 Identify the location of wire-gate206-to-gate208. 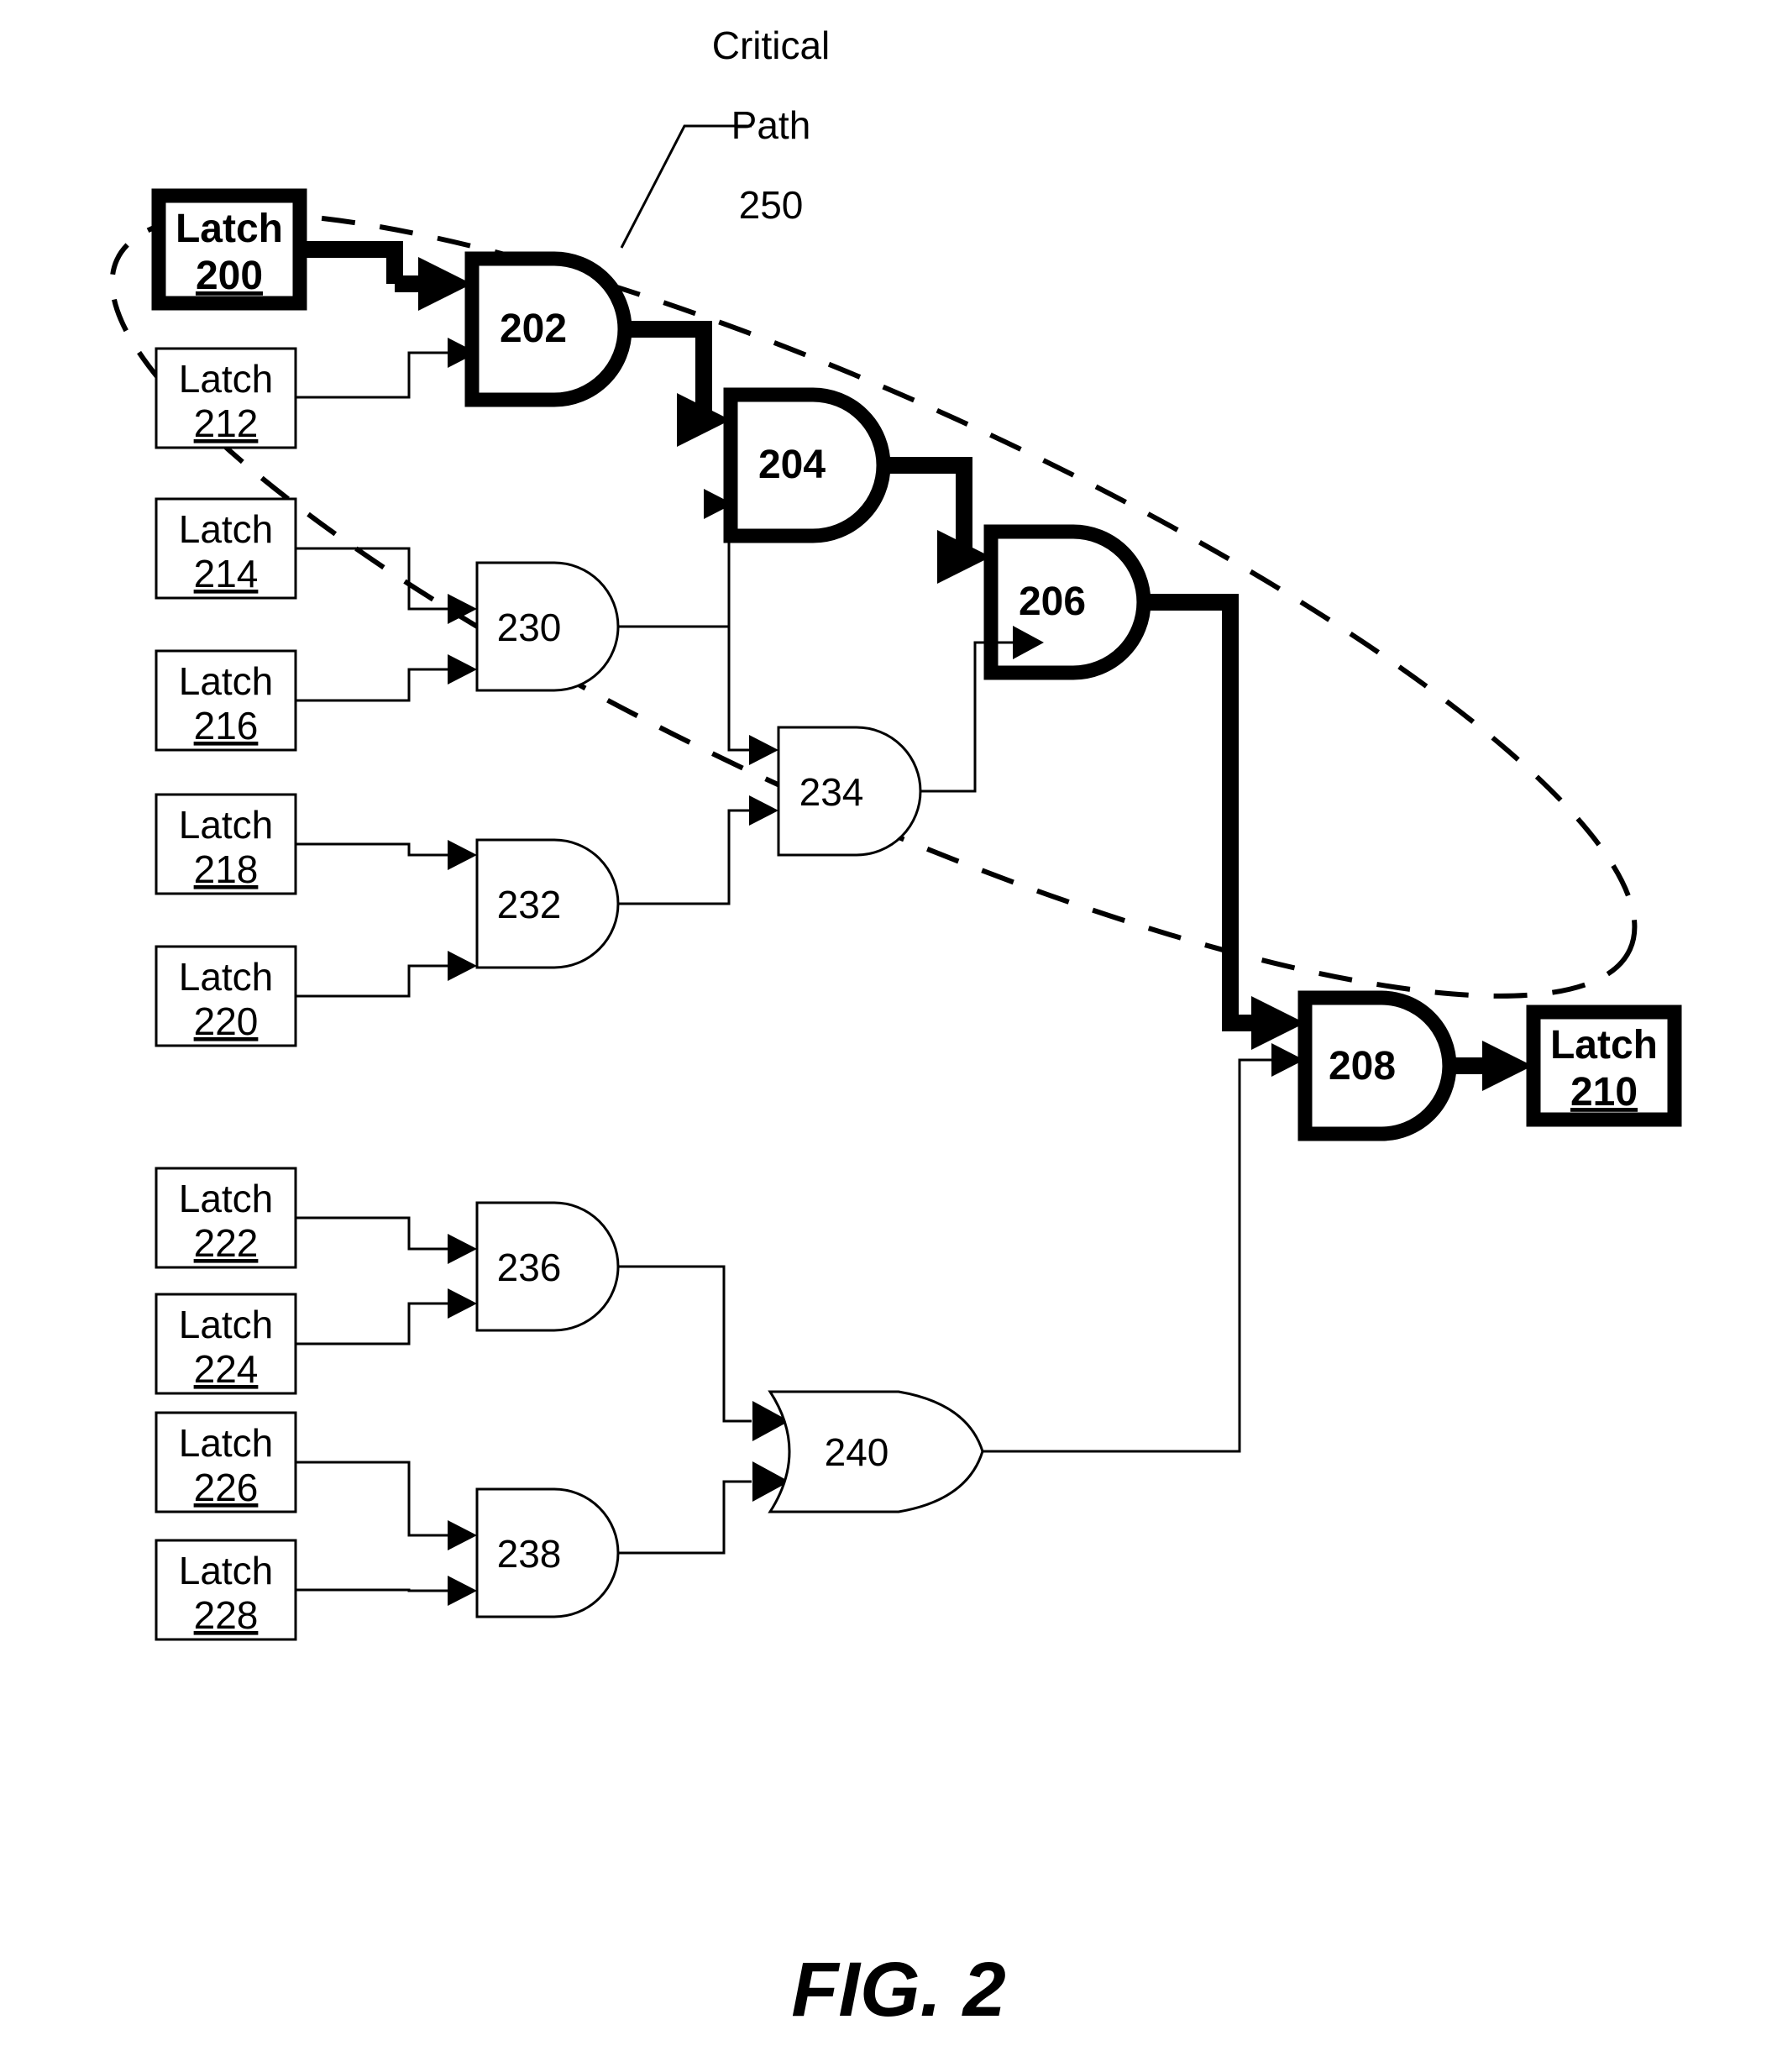
(1224, 822).